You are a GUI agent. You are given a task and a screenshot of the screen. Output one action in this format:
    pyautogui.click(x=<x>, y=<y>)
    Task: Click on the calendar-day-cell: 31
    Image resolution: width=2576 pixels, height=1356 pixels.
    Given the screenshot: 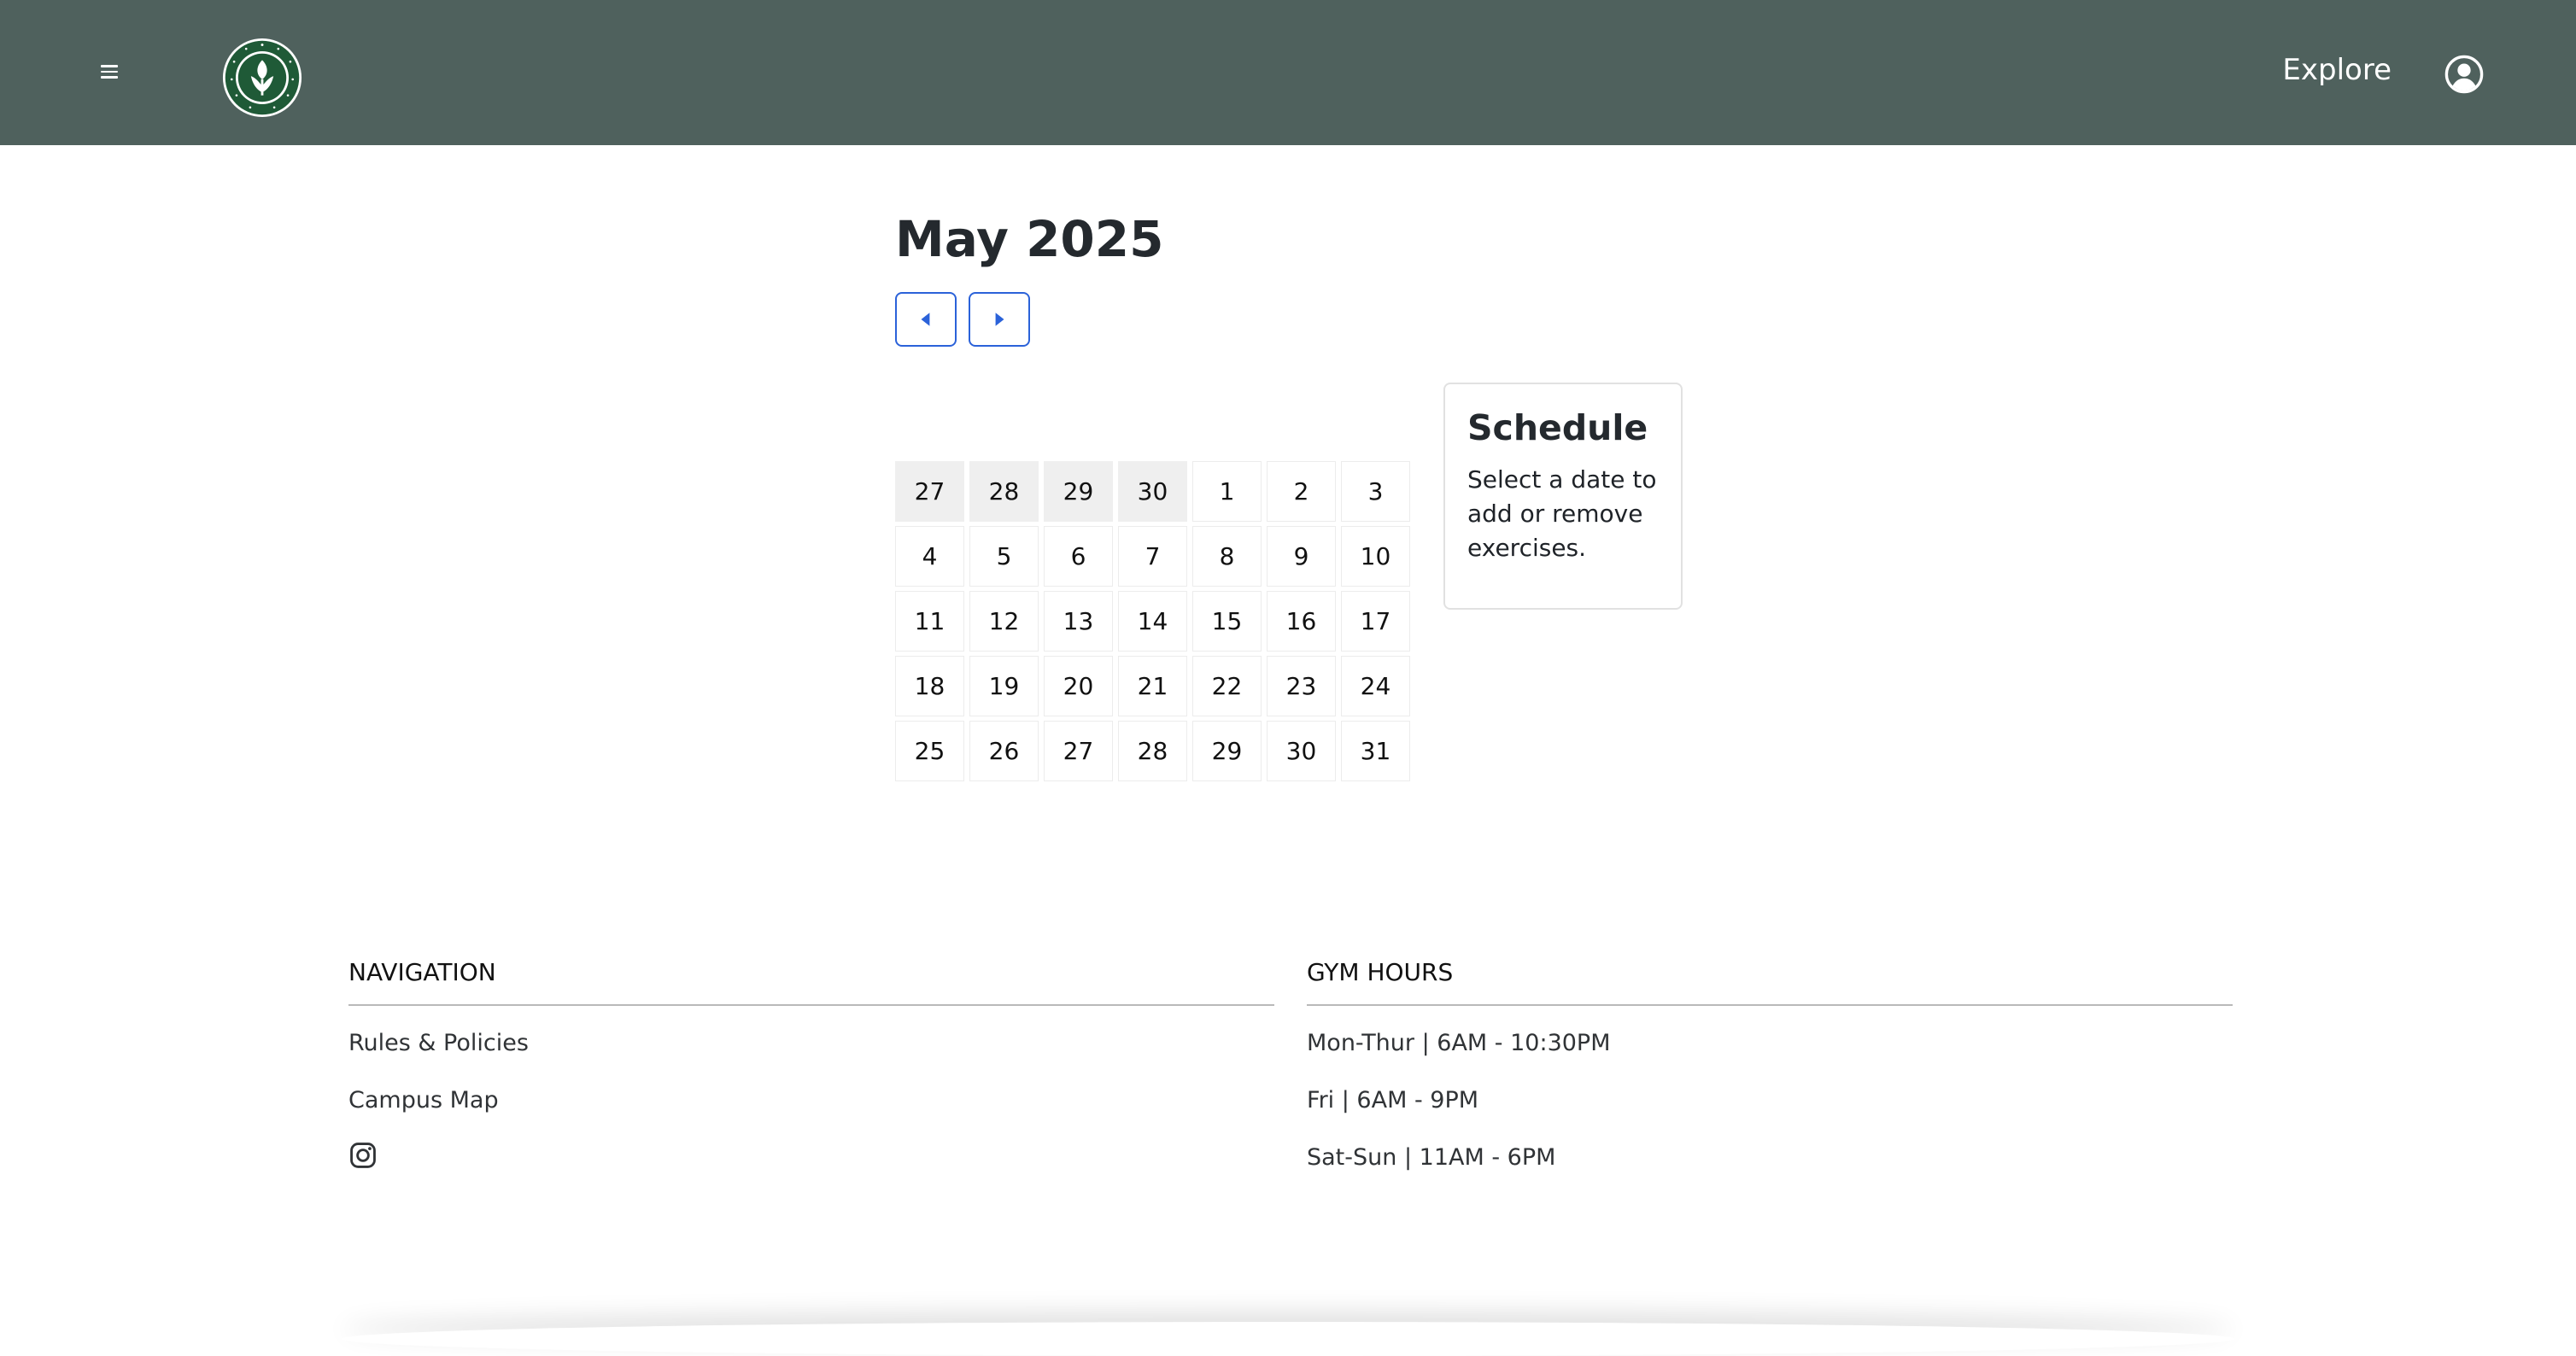 What is the action you would take?
    pyautogui.click(x=1375, y=751)
    